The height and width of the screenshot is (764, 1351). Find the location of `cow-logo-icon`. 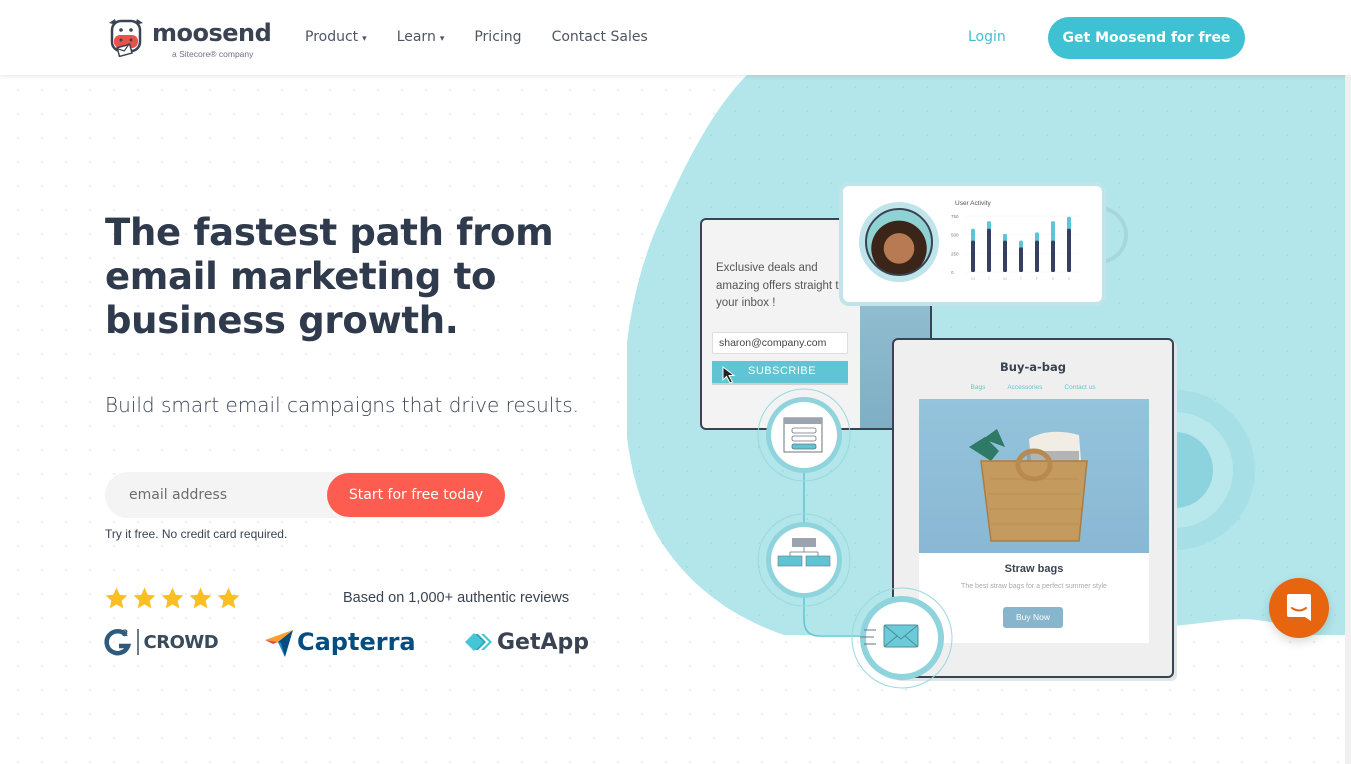

cow-logo-icon is located at coordinates (126, 38).